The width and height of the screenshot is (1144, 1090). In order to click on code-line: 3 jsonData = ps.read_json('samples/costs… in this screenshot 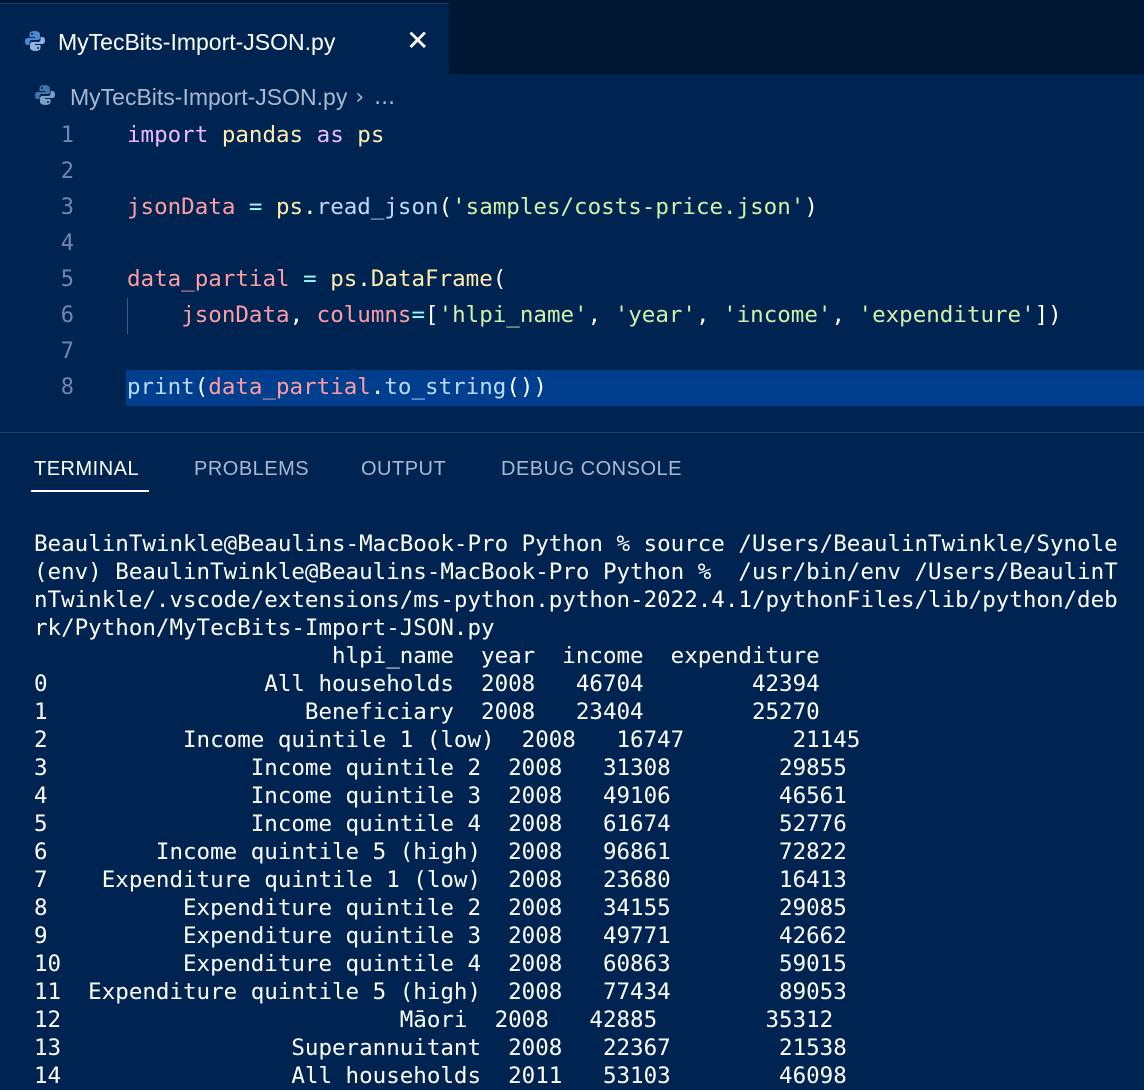, I will do `click(572, 208)`.